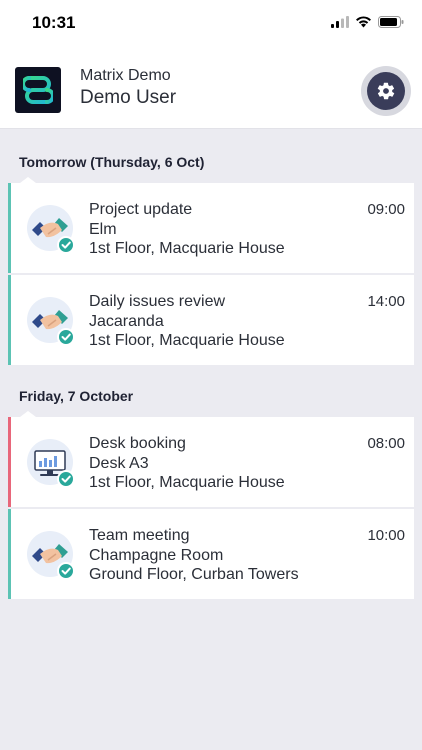  I want to click on desk-icon, so click(51, 463).